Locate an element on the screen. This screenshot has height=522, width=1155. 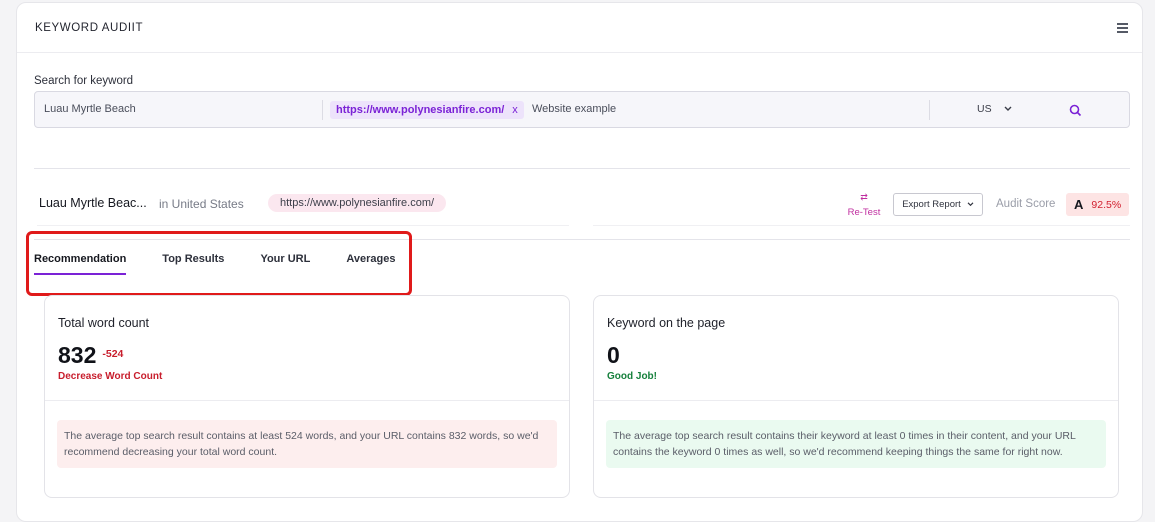
export-report-select: Export Report is located at coordinates (938, 204).